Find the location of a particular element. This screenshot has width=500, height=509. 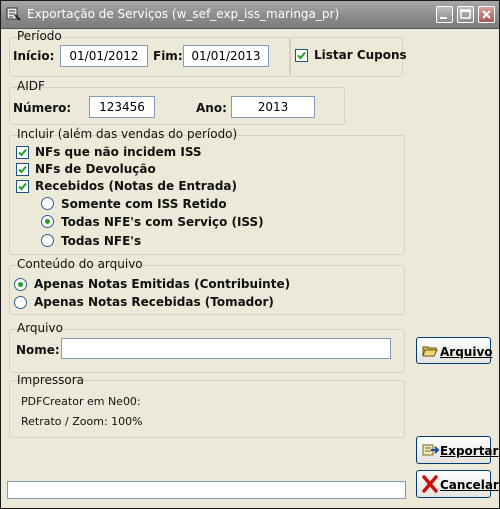

exportar-button: Exportar is located at coordinates (457, 450).